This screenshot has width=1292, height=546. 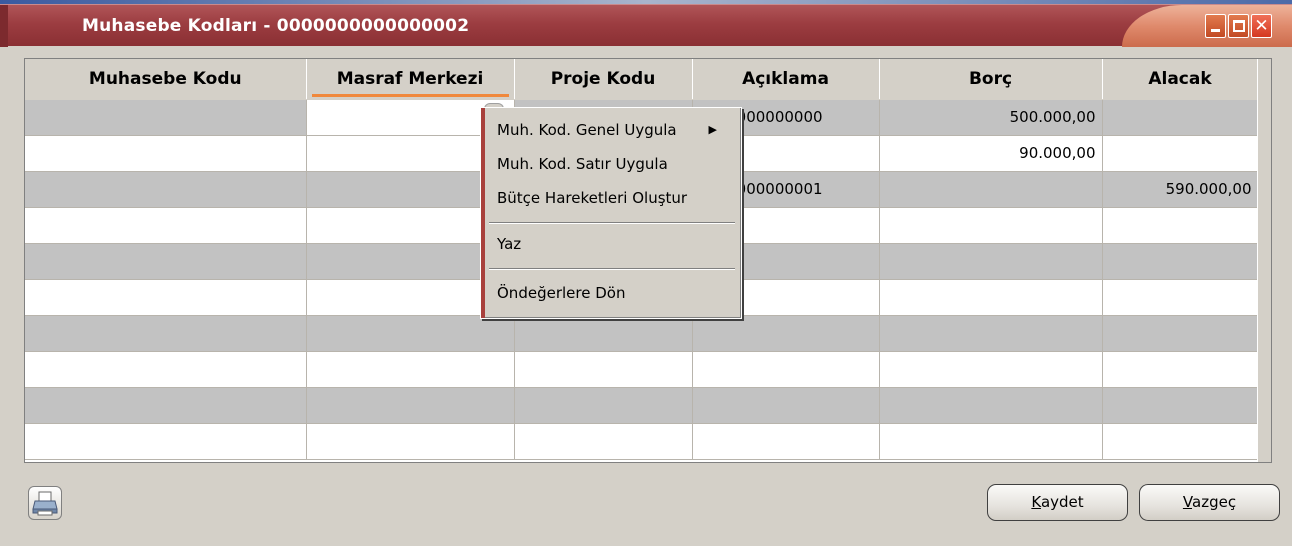 I want to click on sort-indicator, so click(x=410, y=95).